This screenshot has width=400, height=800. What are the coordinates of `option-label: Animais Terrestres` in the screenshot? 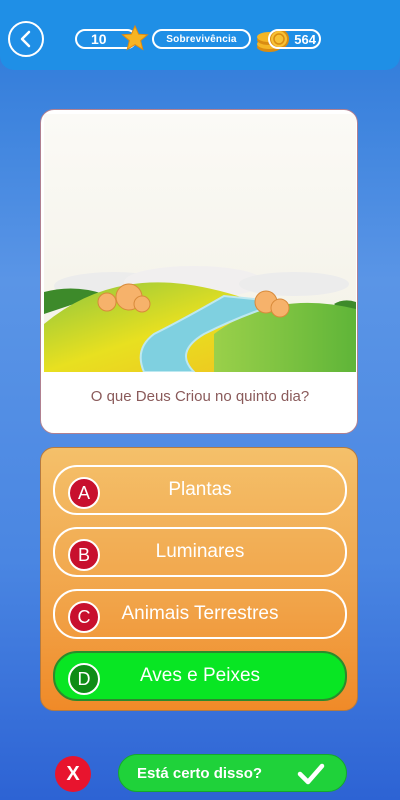 It's located at (200, 613).